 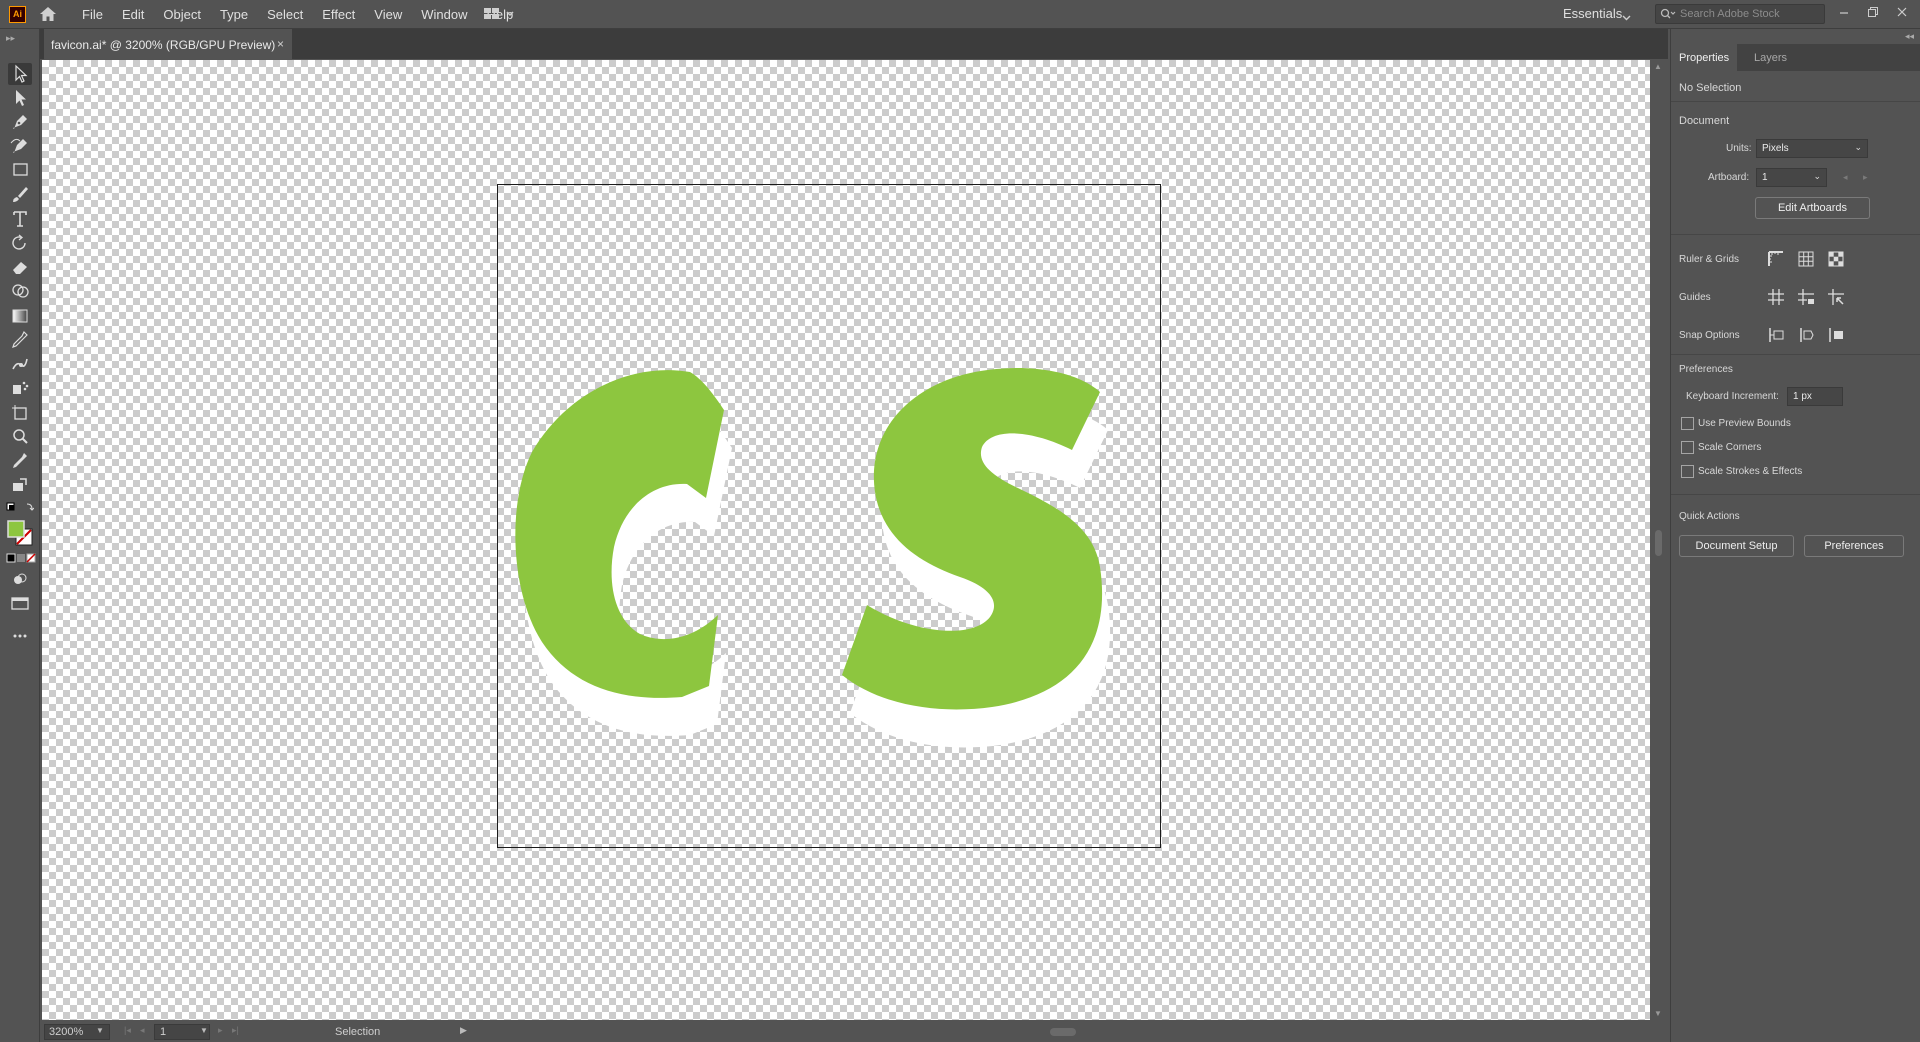 What do you see at coordinates (1704, 57) in the screenshot?
I see `tab-properties: Properties` at bounding box center [1704, 57].